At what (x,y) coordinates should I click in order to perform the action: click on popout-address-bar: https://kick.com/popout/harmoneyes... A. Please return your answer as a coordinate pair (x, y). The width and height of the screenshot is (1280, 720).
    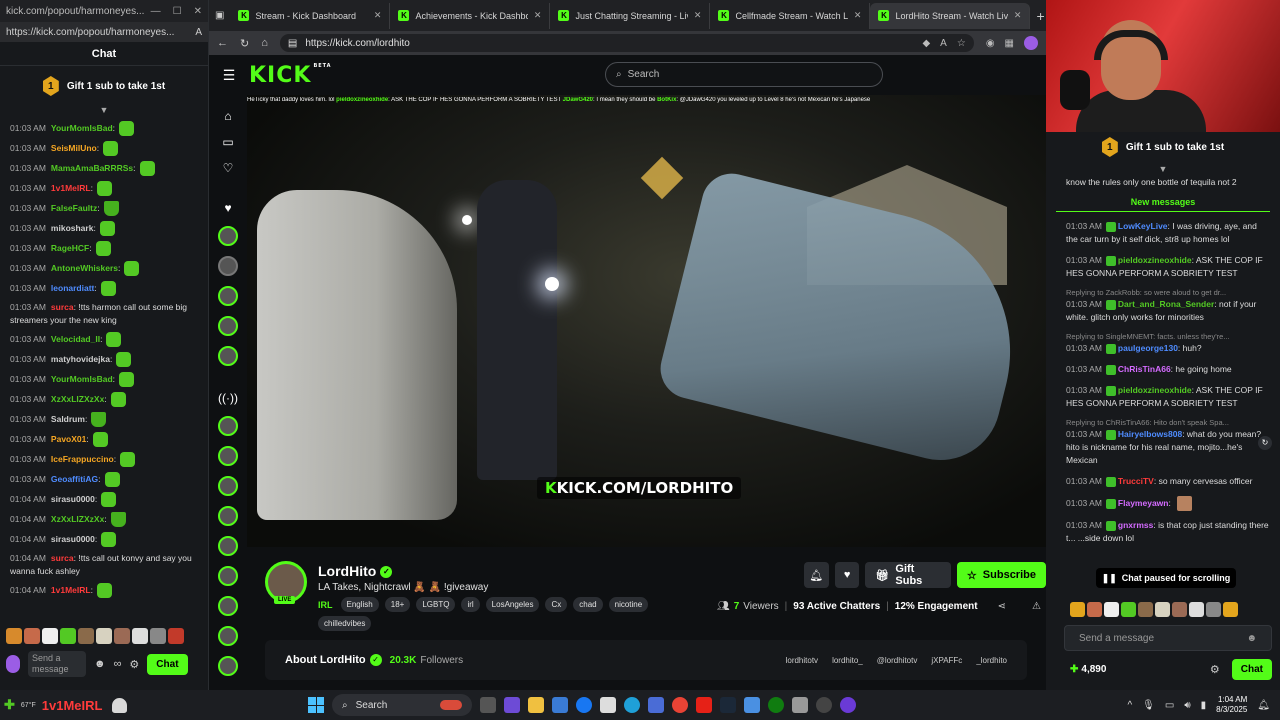
    Looking at the image, I should click on (104, 32).